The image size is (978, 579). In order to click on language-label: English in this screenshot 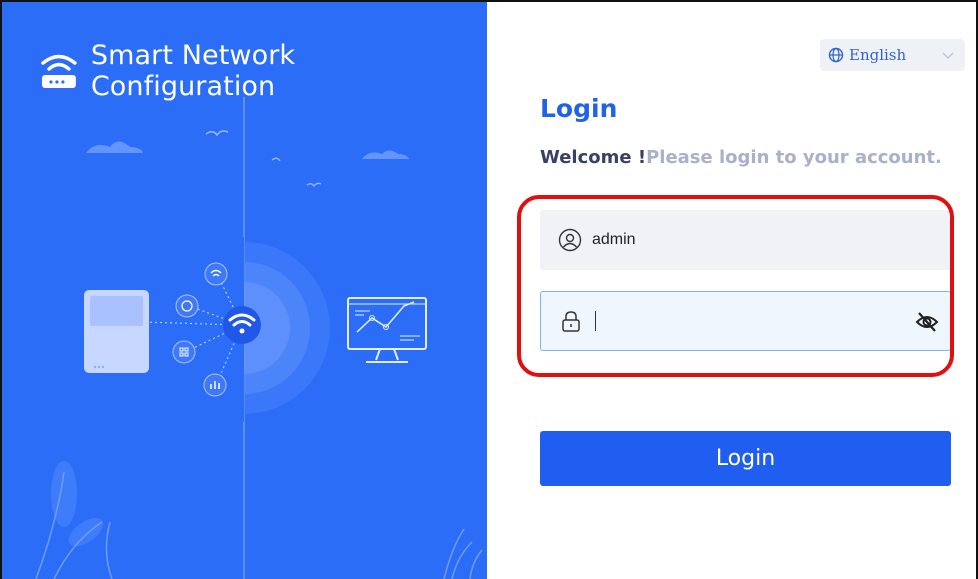, I will do `click(878, 55)`.